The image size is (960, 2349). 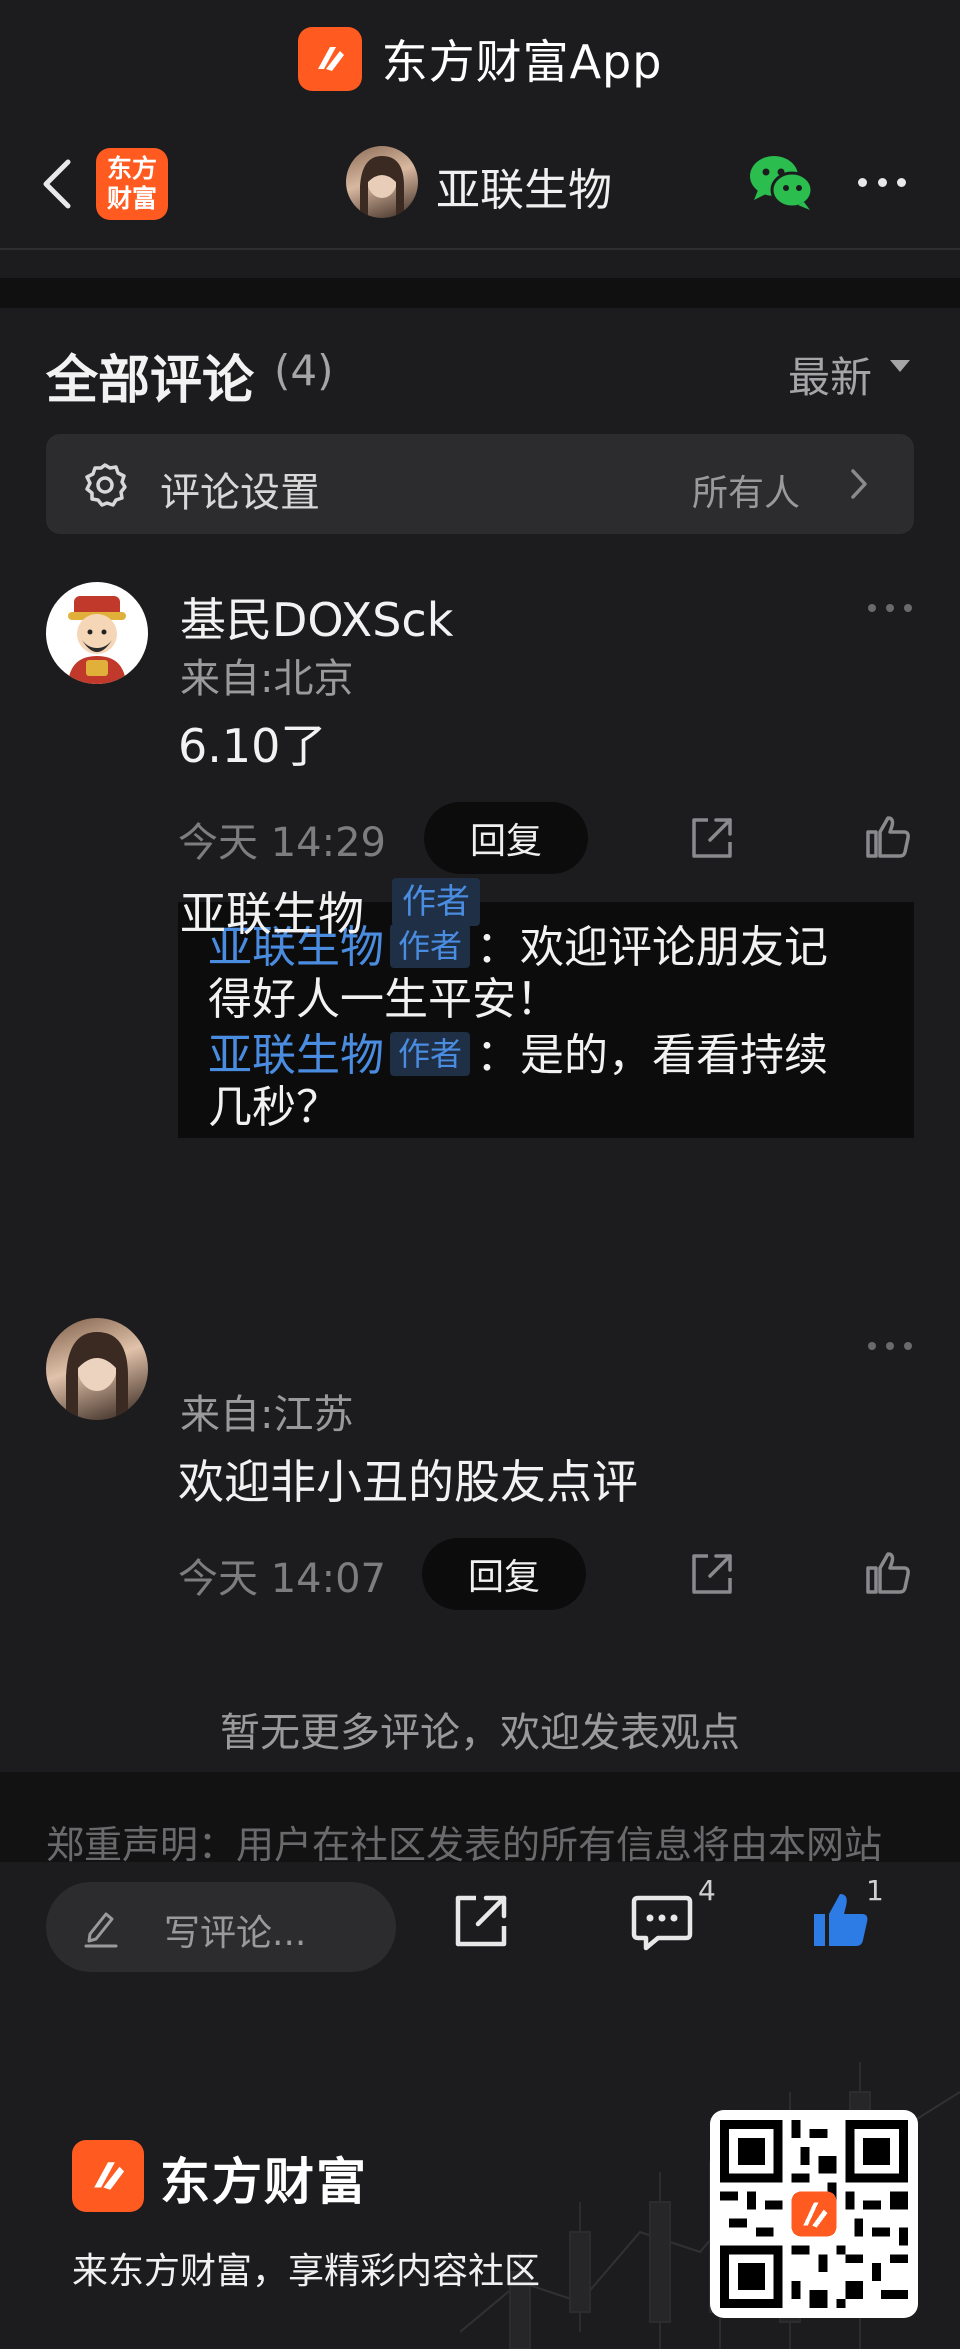 I want to click on comment-username: 基民DOXSck, so click(x=316, y=617).